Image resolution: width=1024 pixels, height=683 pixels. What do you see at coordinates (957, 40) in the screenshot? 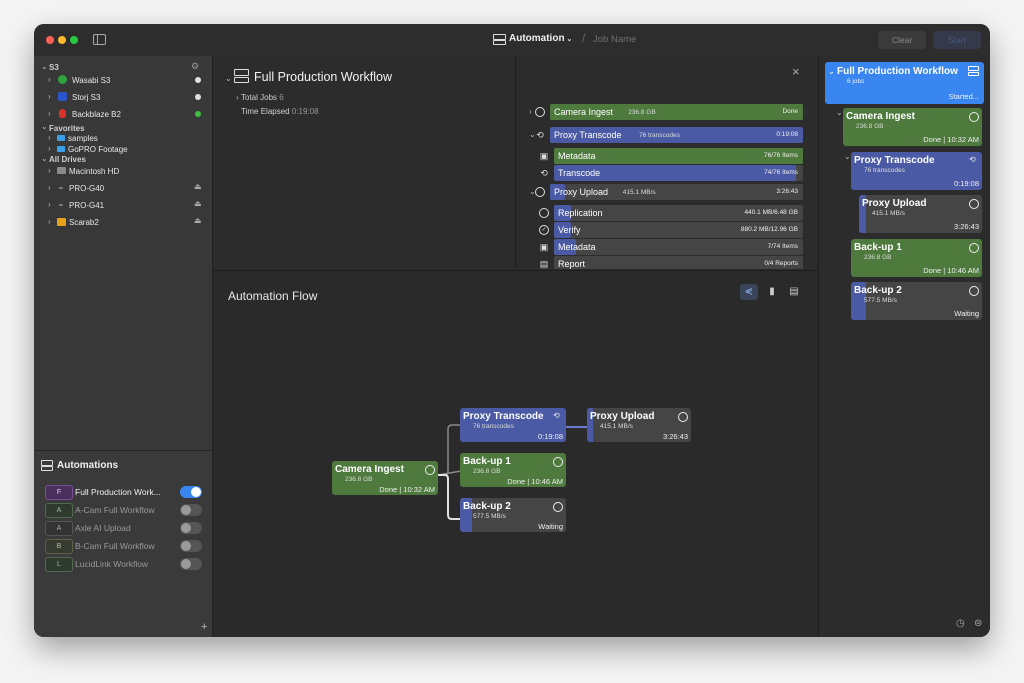
I see `start-button: Start` at bounding box center [957, 40].